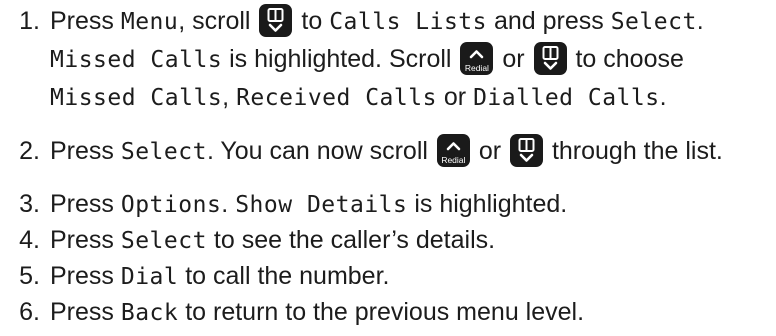 This screenshot has width=776, height=336. Describe the element at coordinates (626, 59) in the screenshot. I see `step-text: to choose` at that location.